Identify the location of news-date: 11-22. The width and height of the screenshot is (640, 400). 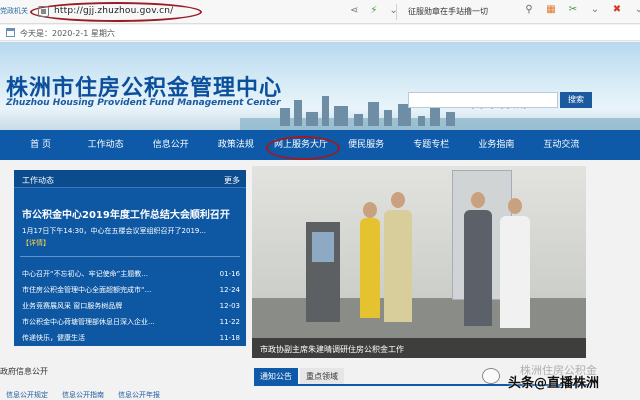
(229, 322).